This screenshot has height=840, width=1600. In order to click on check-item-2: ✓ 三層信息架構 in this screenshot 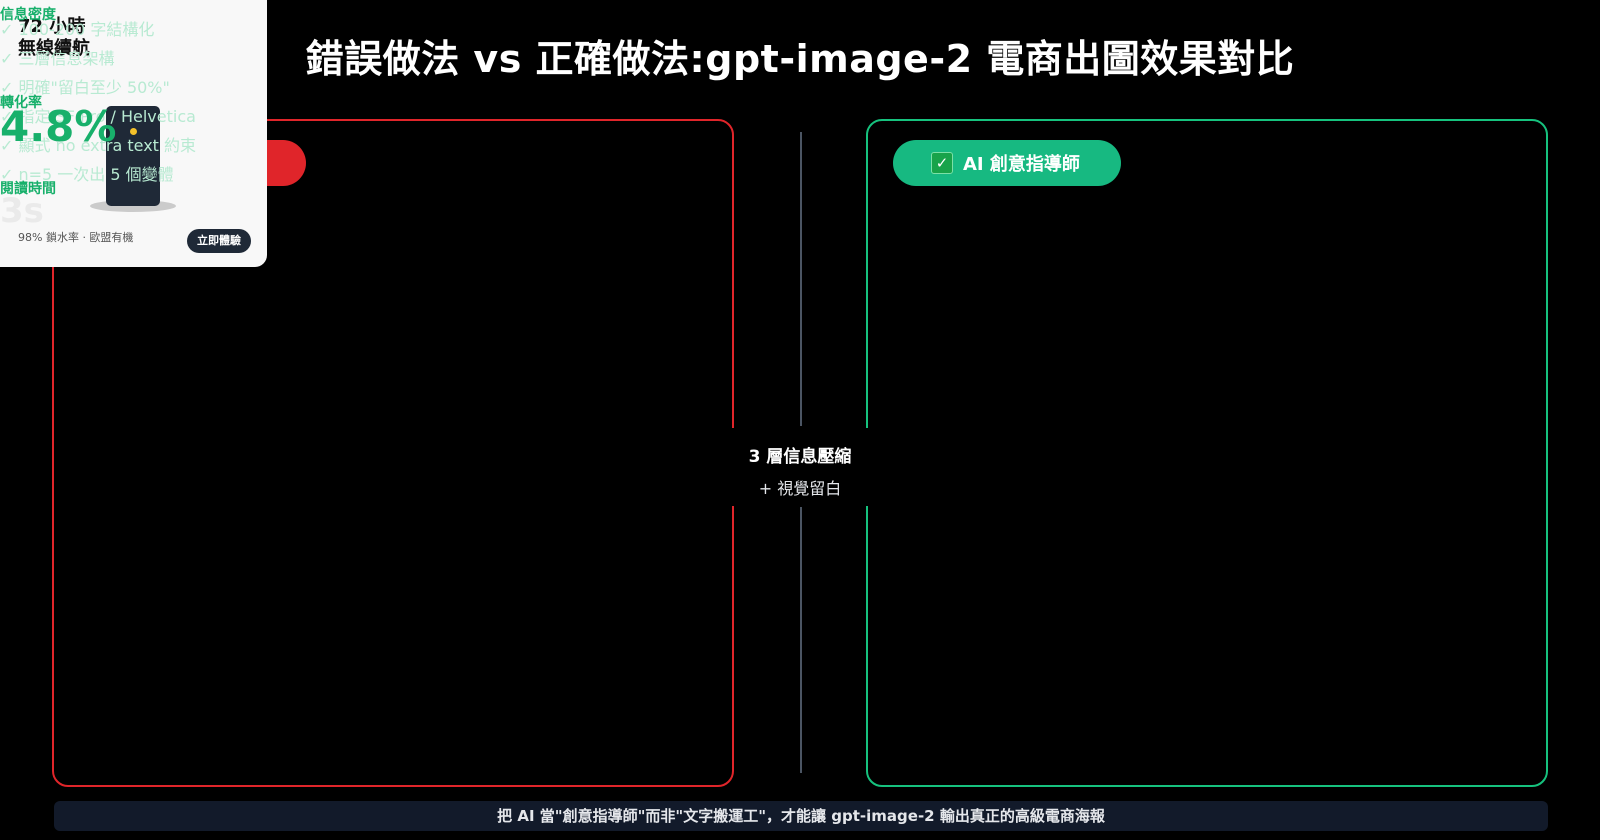, I will do `click(57, 58)`.